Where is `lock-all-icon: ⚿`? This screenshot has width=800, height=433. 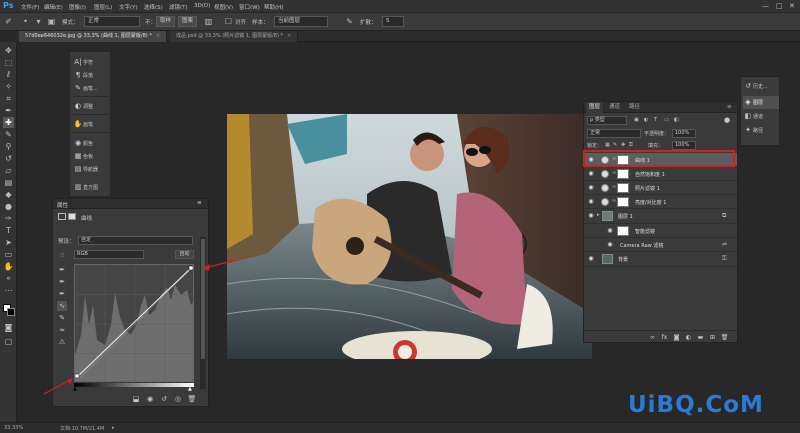 lock-all-icon: ⚿ is located at coordinates (631, 145).